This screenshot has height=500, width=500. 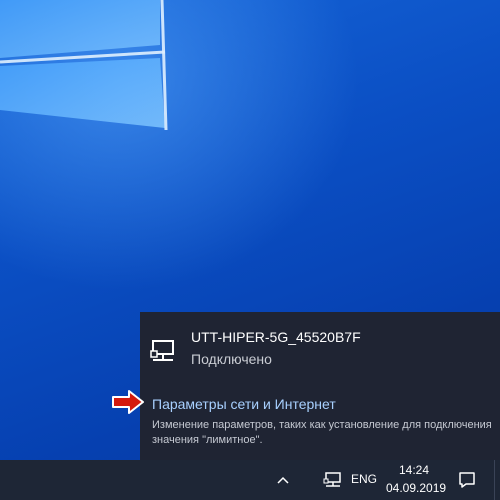 I want to click on network-name: UTT-HIPER-5G_45520B7F, so click(x=276, y=337).